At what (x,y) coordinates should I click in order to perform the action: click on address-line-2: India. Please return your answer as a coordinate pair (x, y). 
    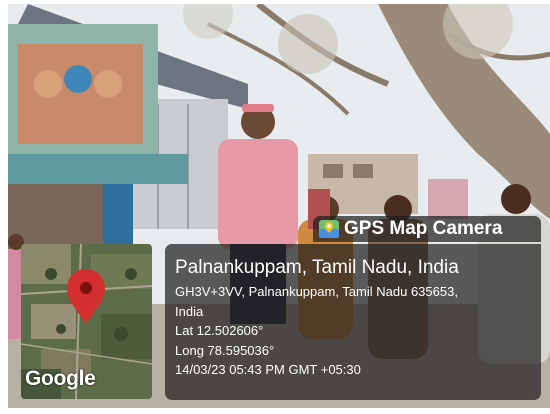
    Looking at the image, I should click on (189, 311).